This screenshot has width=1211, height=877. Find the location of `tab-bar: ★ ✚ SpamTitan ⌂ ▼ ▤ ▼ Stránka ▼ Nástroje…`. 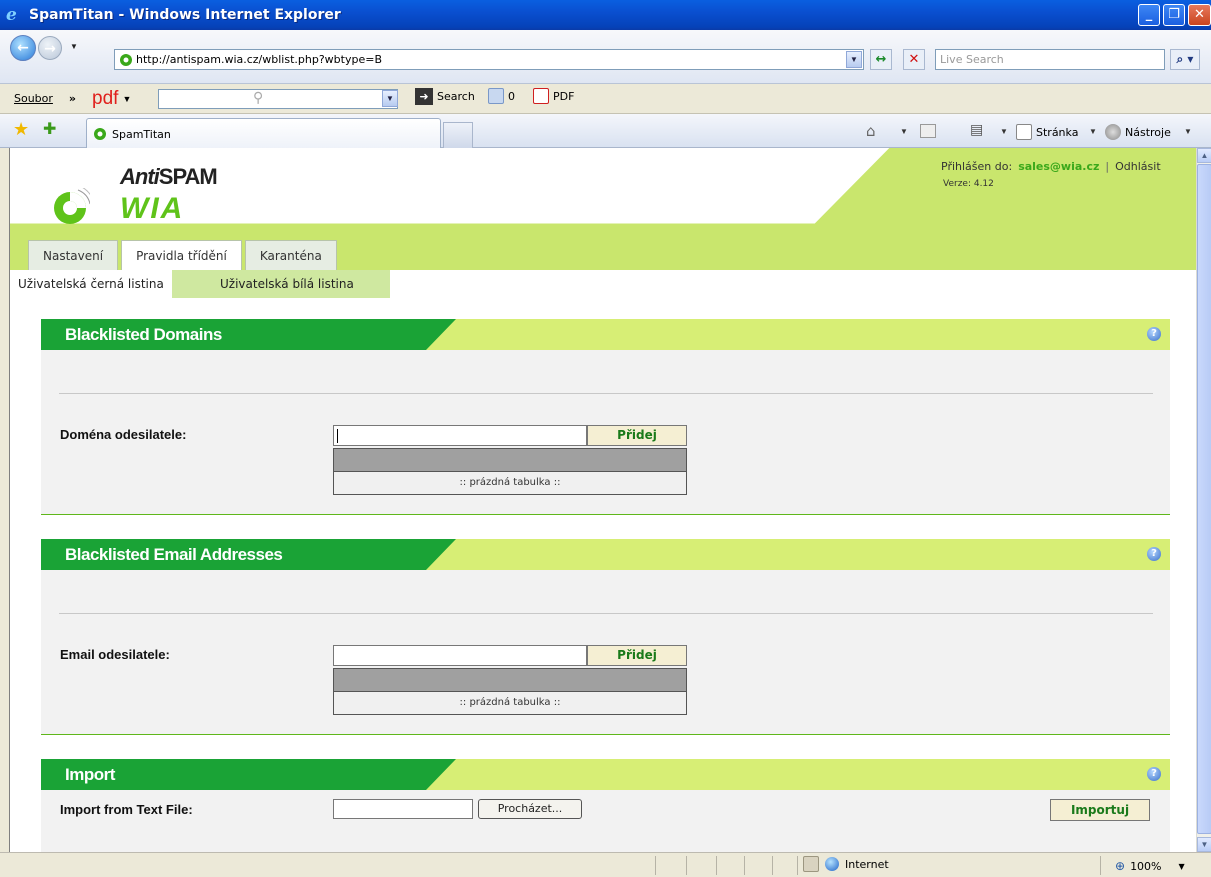

tab-bar: ★ ✚ SpamTitan ⌂ ▼ ▤ ▼ Stránka ▼ Nástroje… is located at coordinates (605, 131).